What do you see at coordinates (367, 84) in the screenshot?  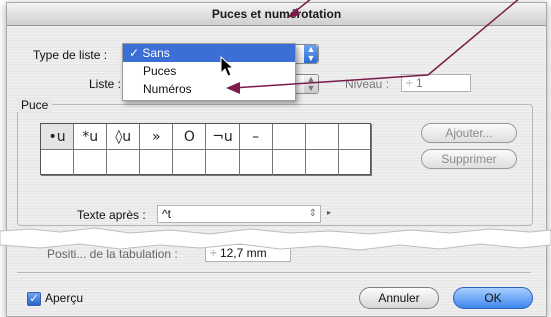 I see `level-label: Niveau :` at bounding box center [367, 84].